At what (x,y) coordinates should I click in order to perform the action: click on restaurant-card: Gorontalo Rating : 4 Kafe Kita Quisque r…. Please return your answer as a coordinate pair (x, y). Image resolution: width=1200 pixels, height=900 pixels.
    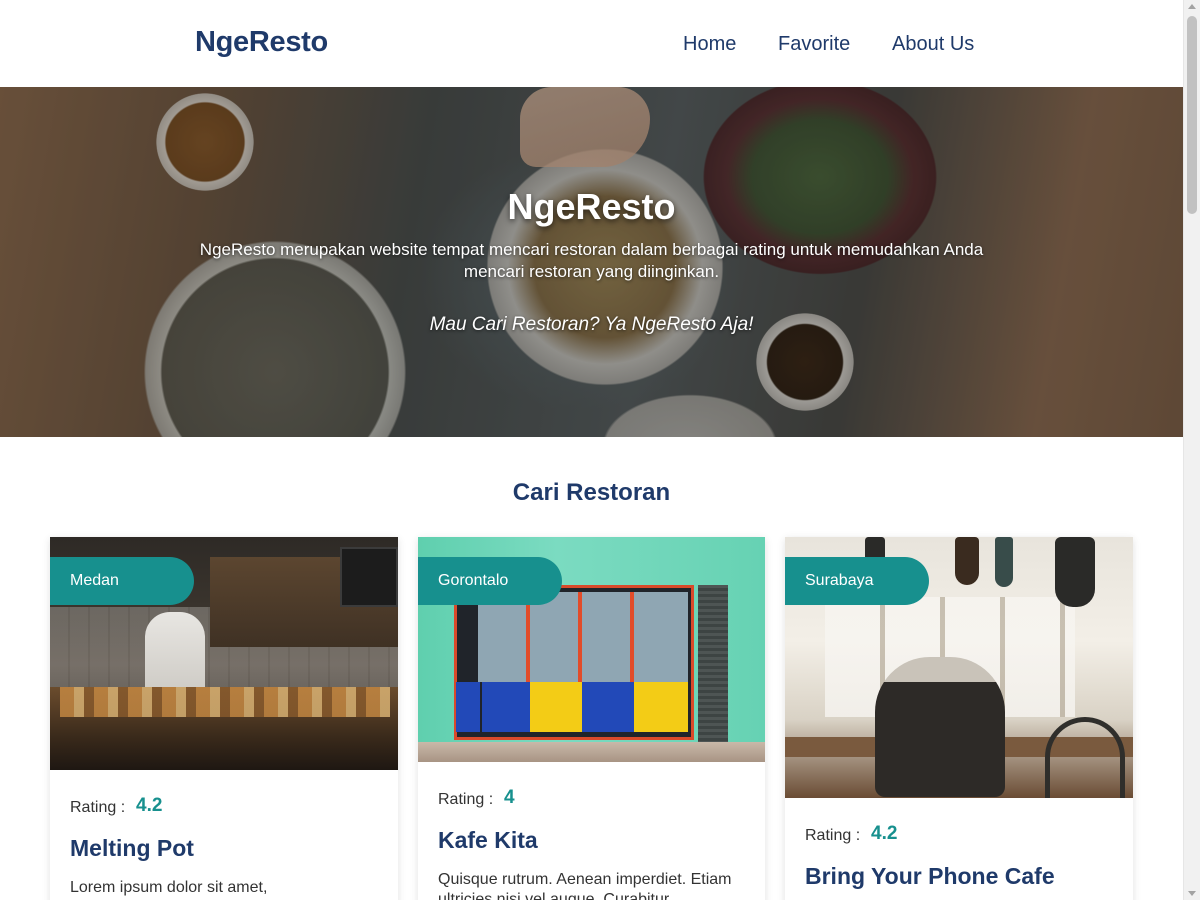
    Looking at the image, I should click on (591, 718).